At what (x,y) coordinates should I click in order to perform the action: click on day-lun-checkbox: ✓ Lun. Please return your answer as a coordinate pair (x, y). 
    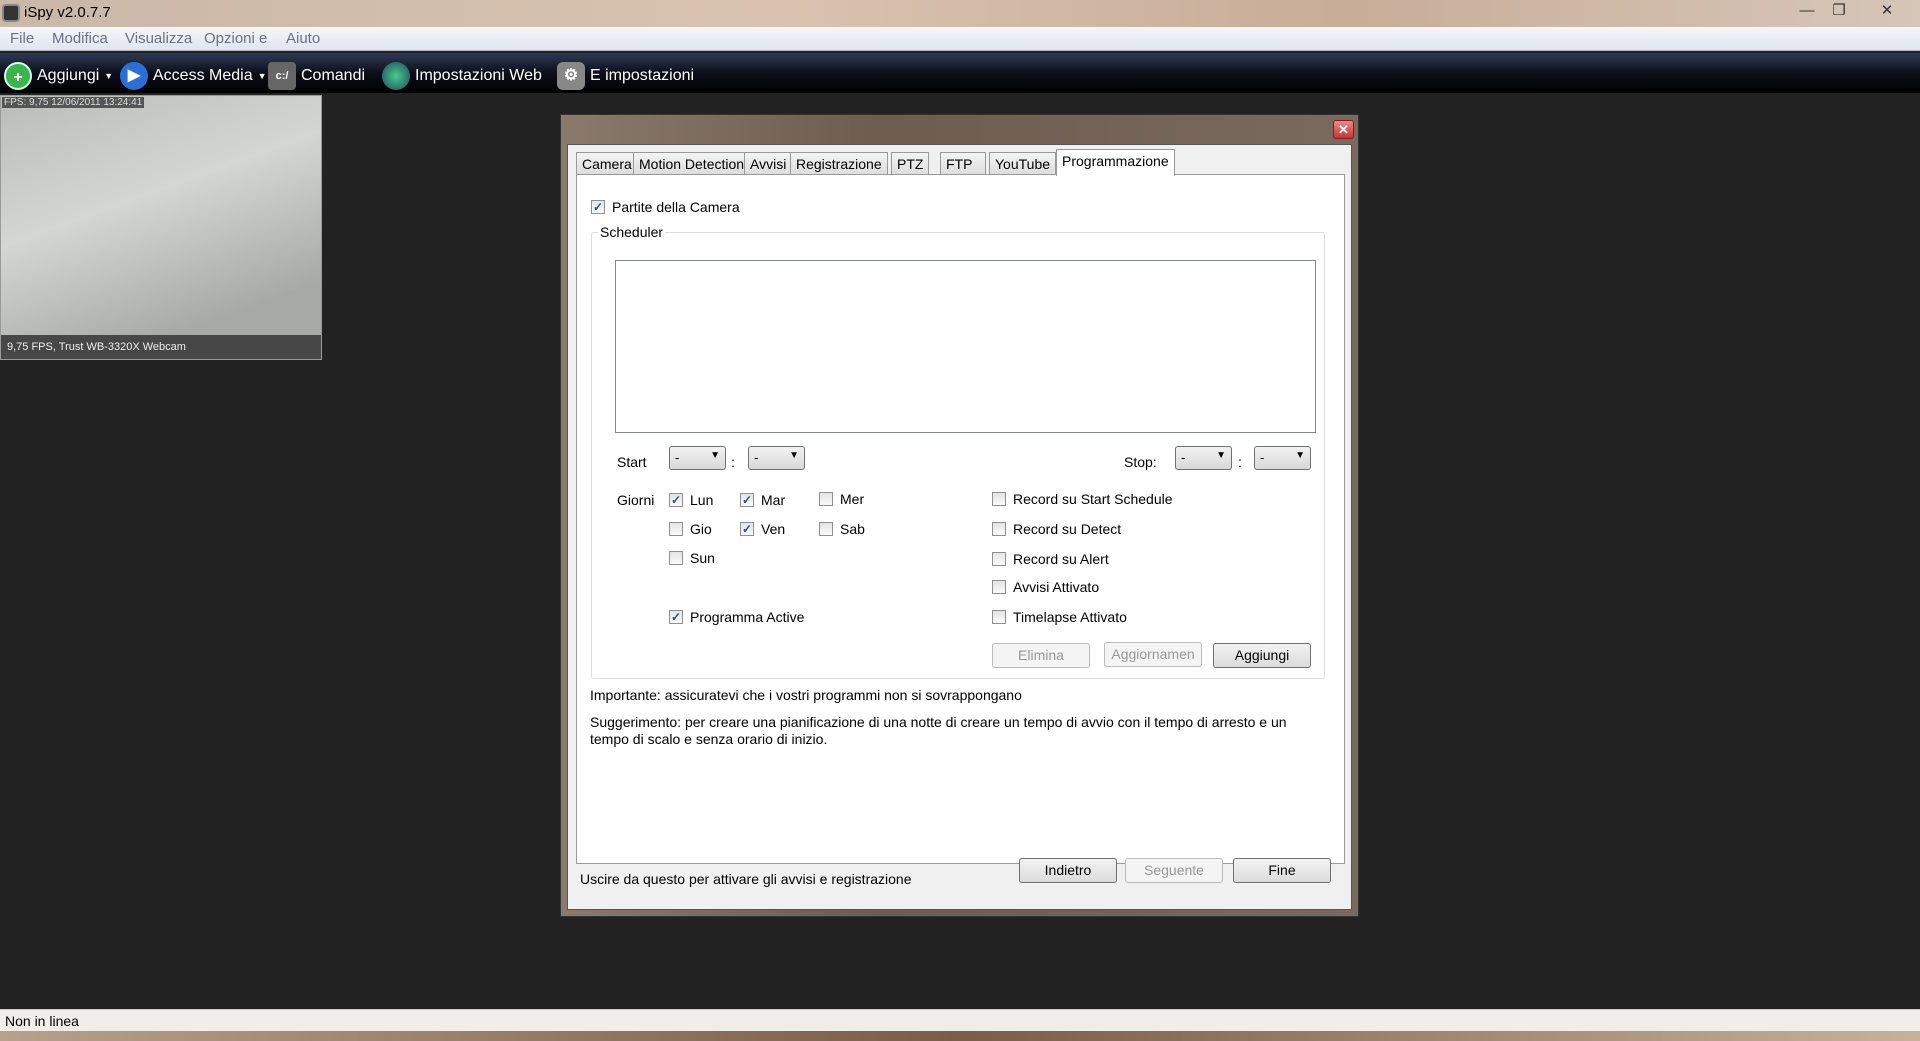
    Looking at the image, I should click on (691, 500).